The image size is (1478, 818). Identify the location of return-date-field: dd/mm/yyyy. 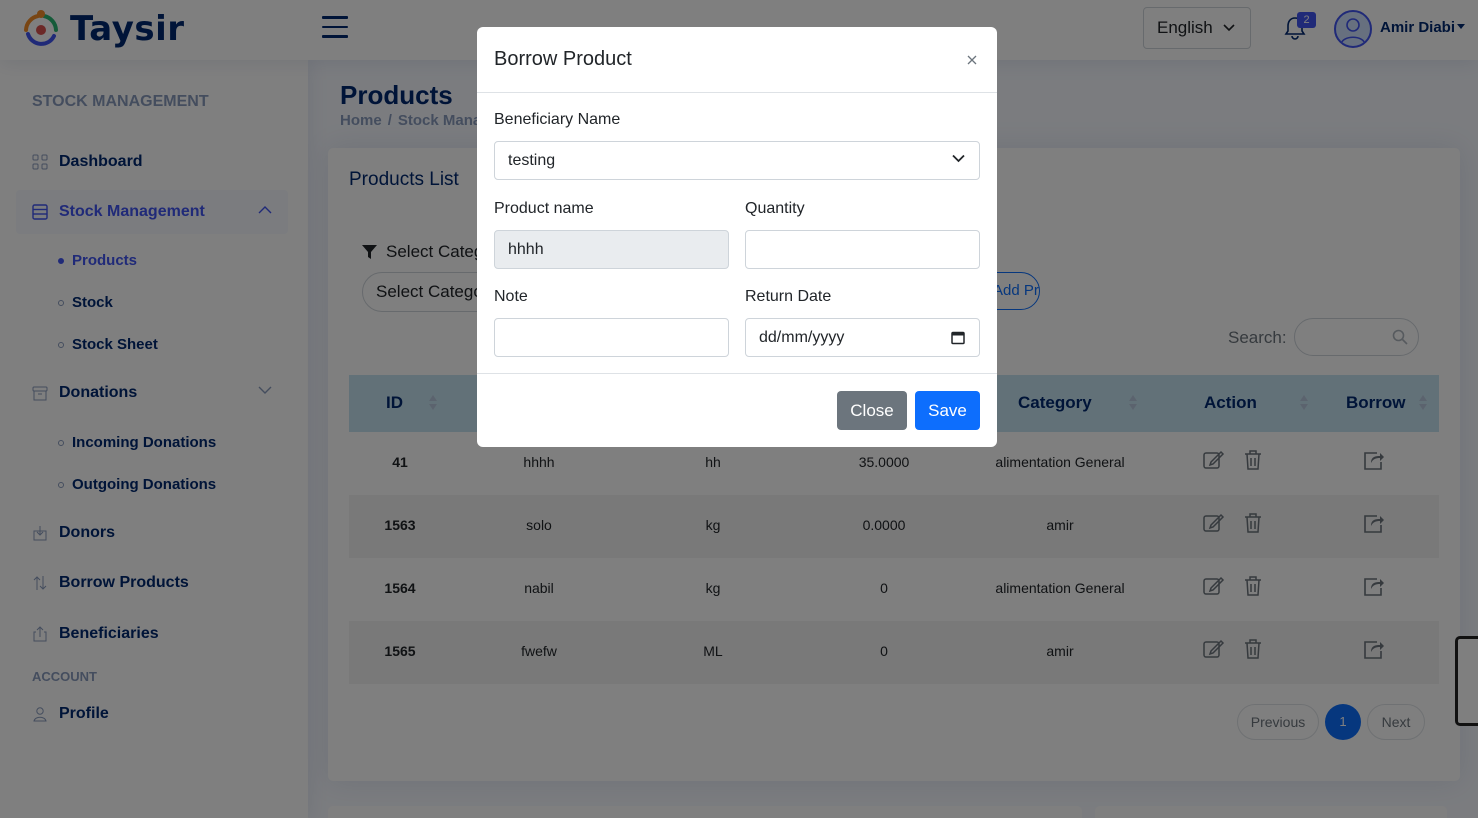
(862, 337).